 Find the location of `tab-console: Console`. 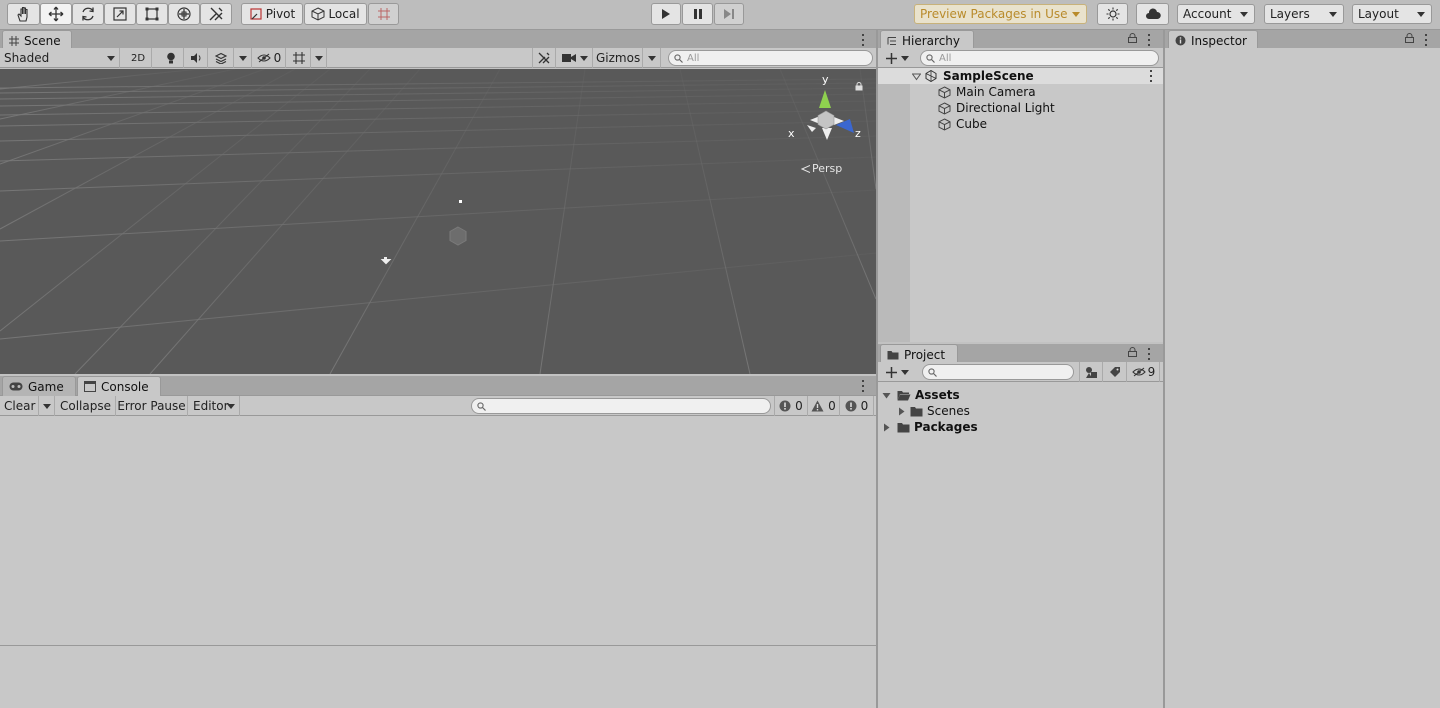

tab-console: Console is located at coordinates (119, 386).